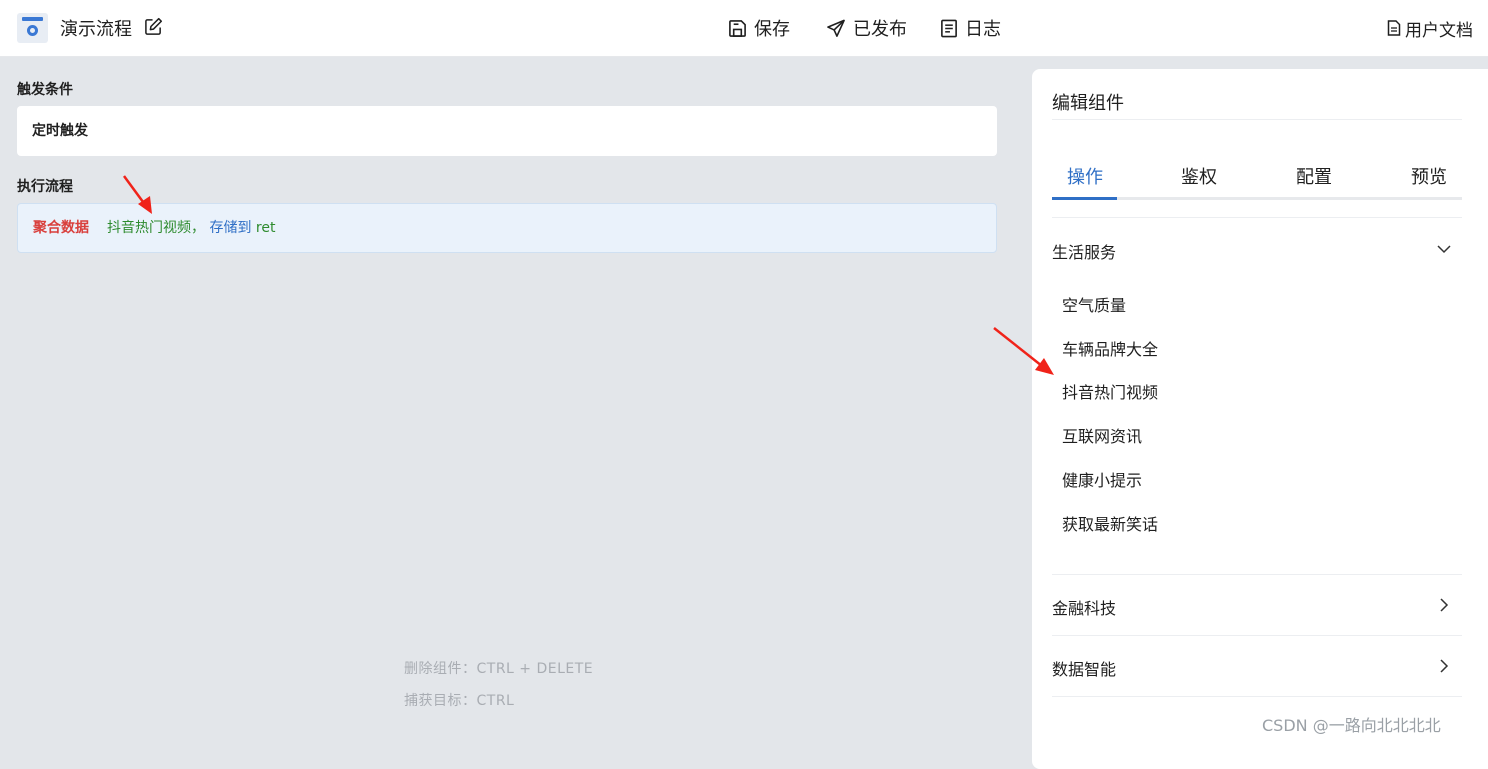 The width and height of the screenshot is (1488, 769). What do you see at coordinates (507, 228) in the screenshot?
I see `flow-step-card: 聚合数据 抖音热门视频， 存储到 ret` at bounding box center [507, 228].